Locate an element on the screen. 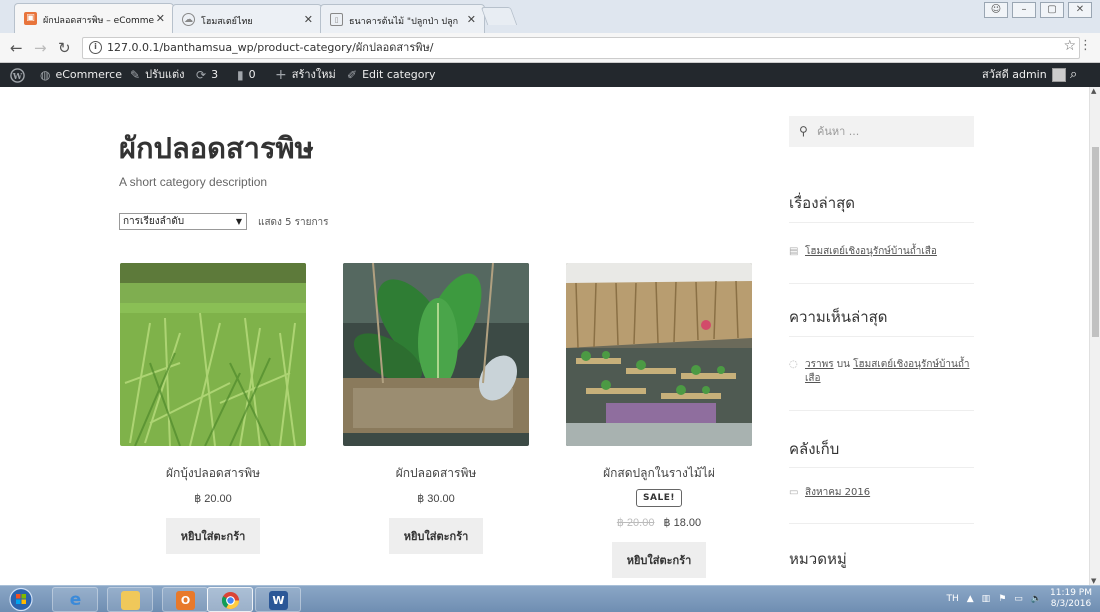 The height and width of the screenshot is (612, 1100). internet-explorer-icon: e is located at coordinates (75, 600).